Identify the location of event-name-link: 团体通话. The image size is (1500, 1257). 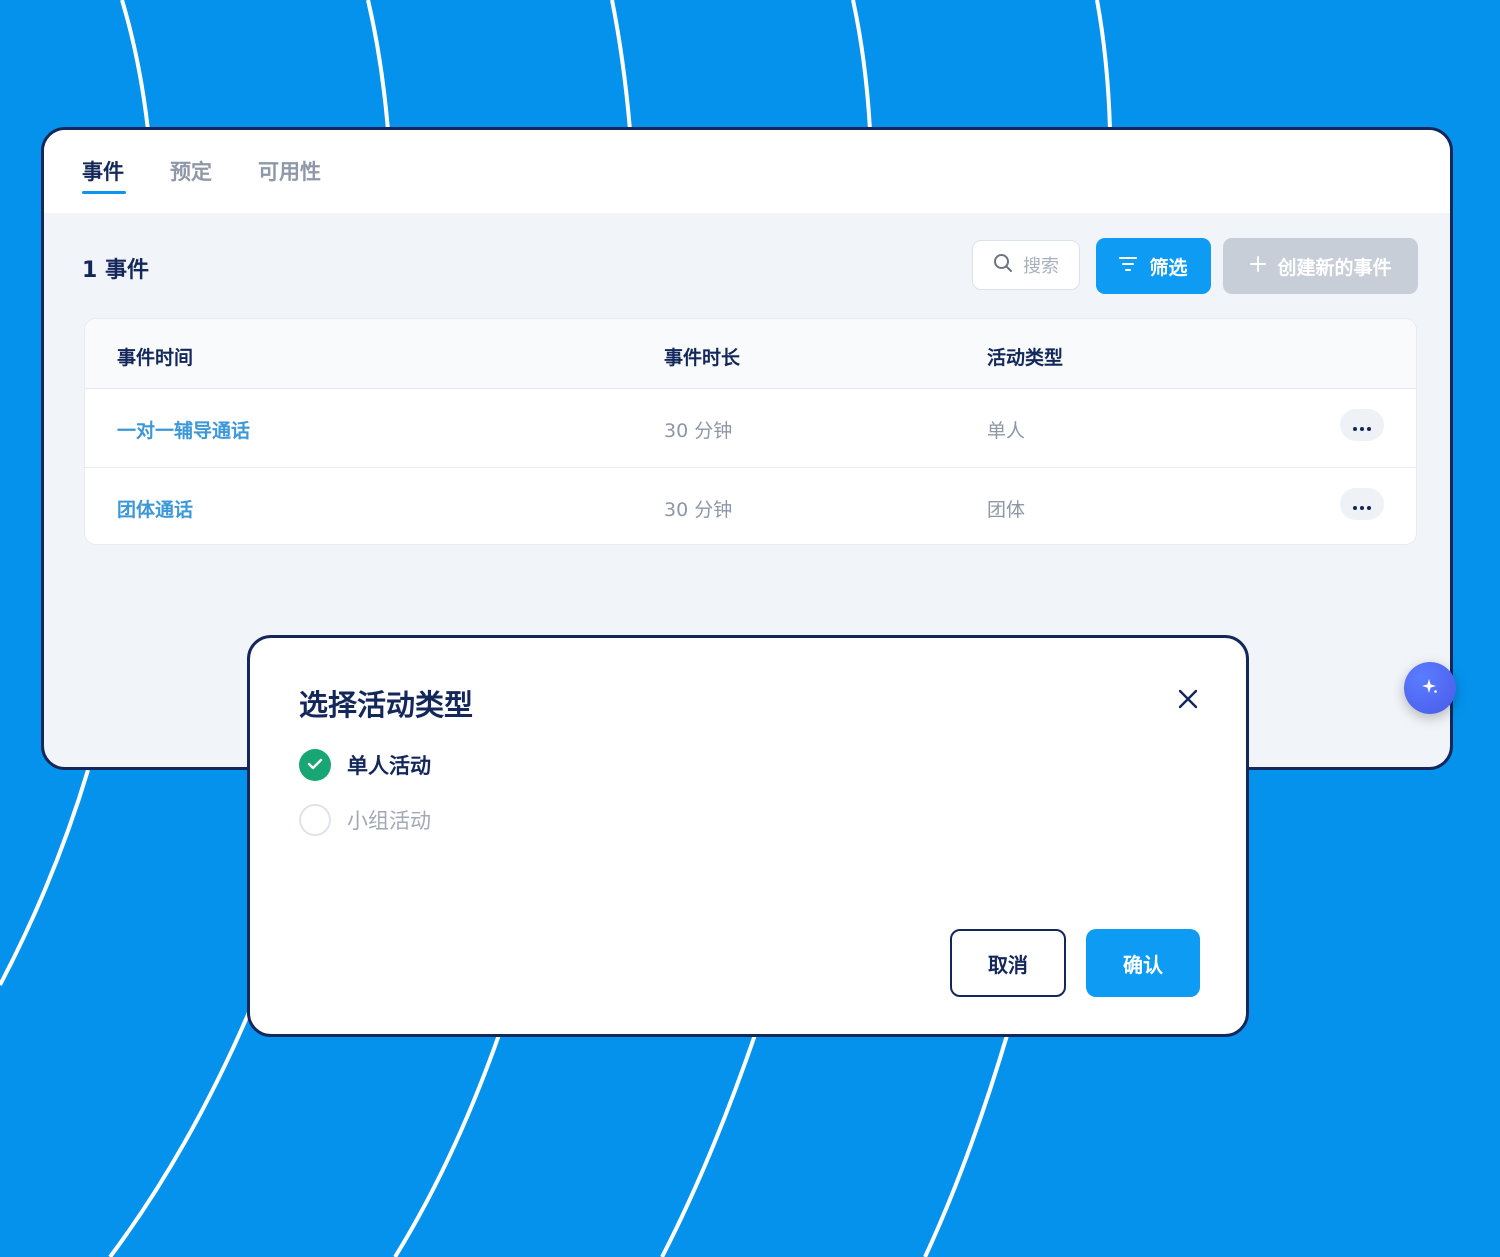
(155, 508).